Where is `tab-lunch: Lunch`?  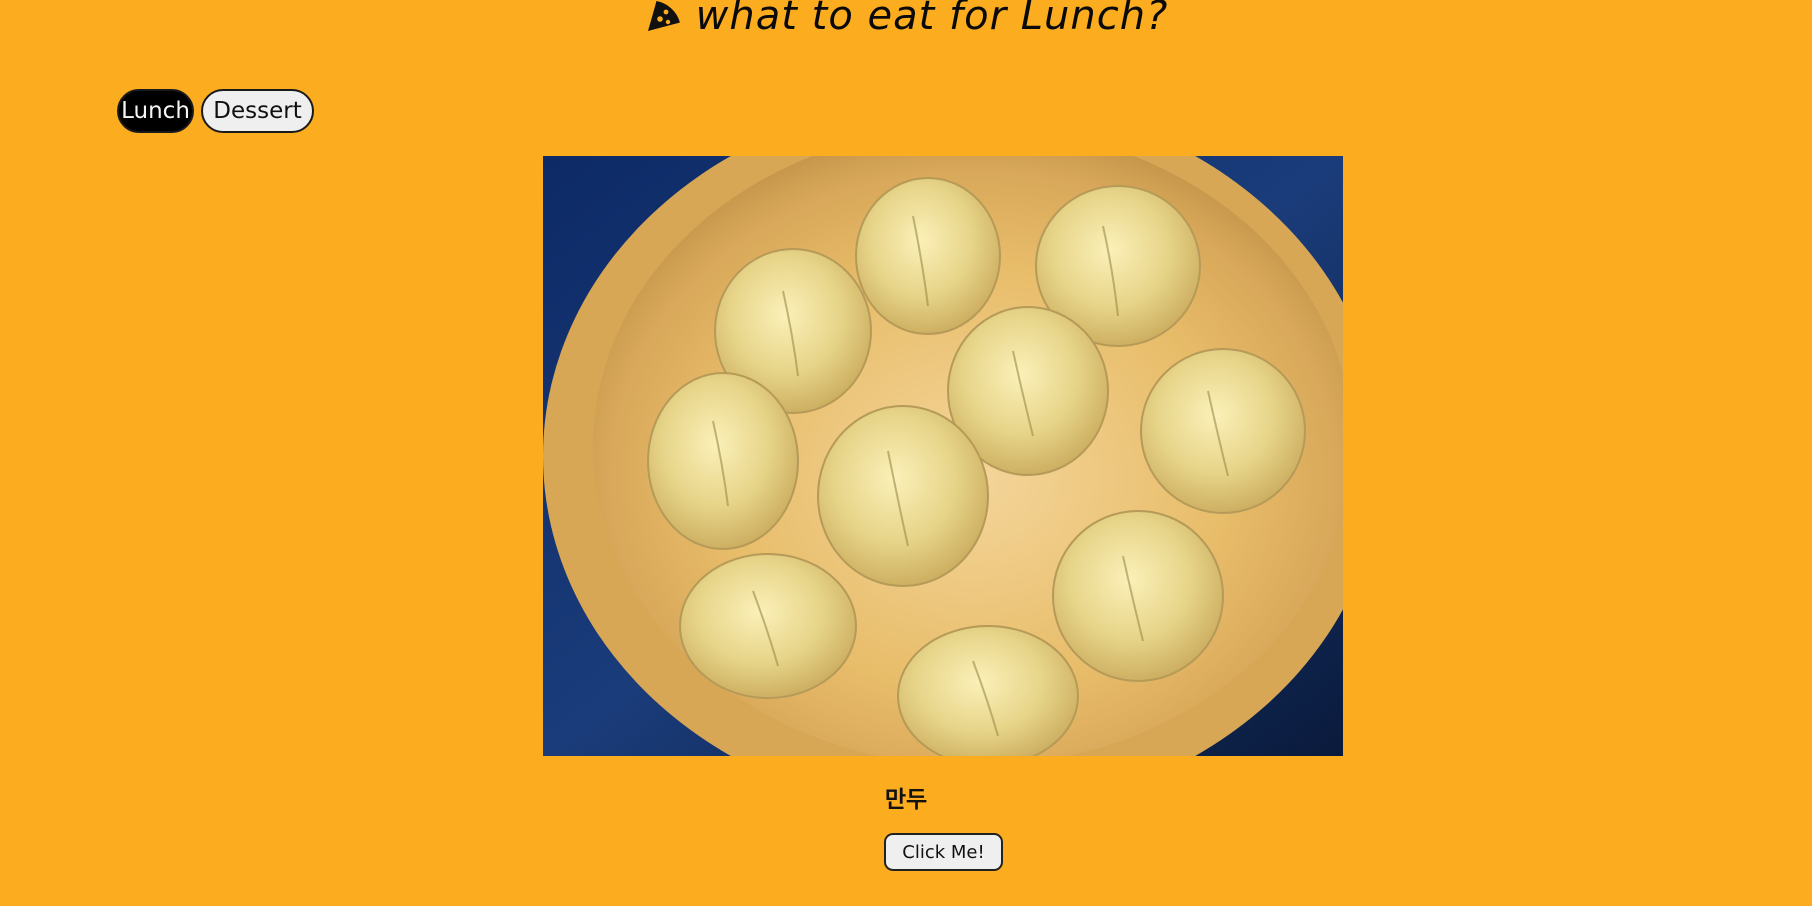 tab-lunch: Lunch is located at coordinates (155, 111).